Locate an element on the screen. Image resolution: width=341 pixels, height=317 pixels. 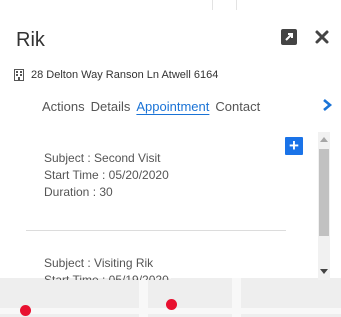
add-appointment-button: + is located at coordinates (294, 146).